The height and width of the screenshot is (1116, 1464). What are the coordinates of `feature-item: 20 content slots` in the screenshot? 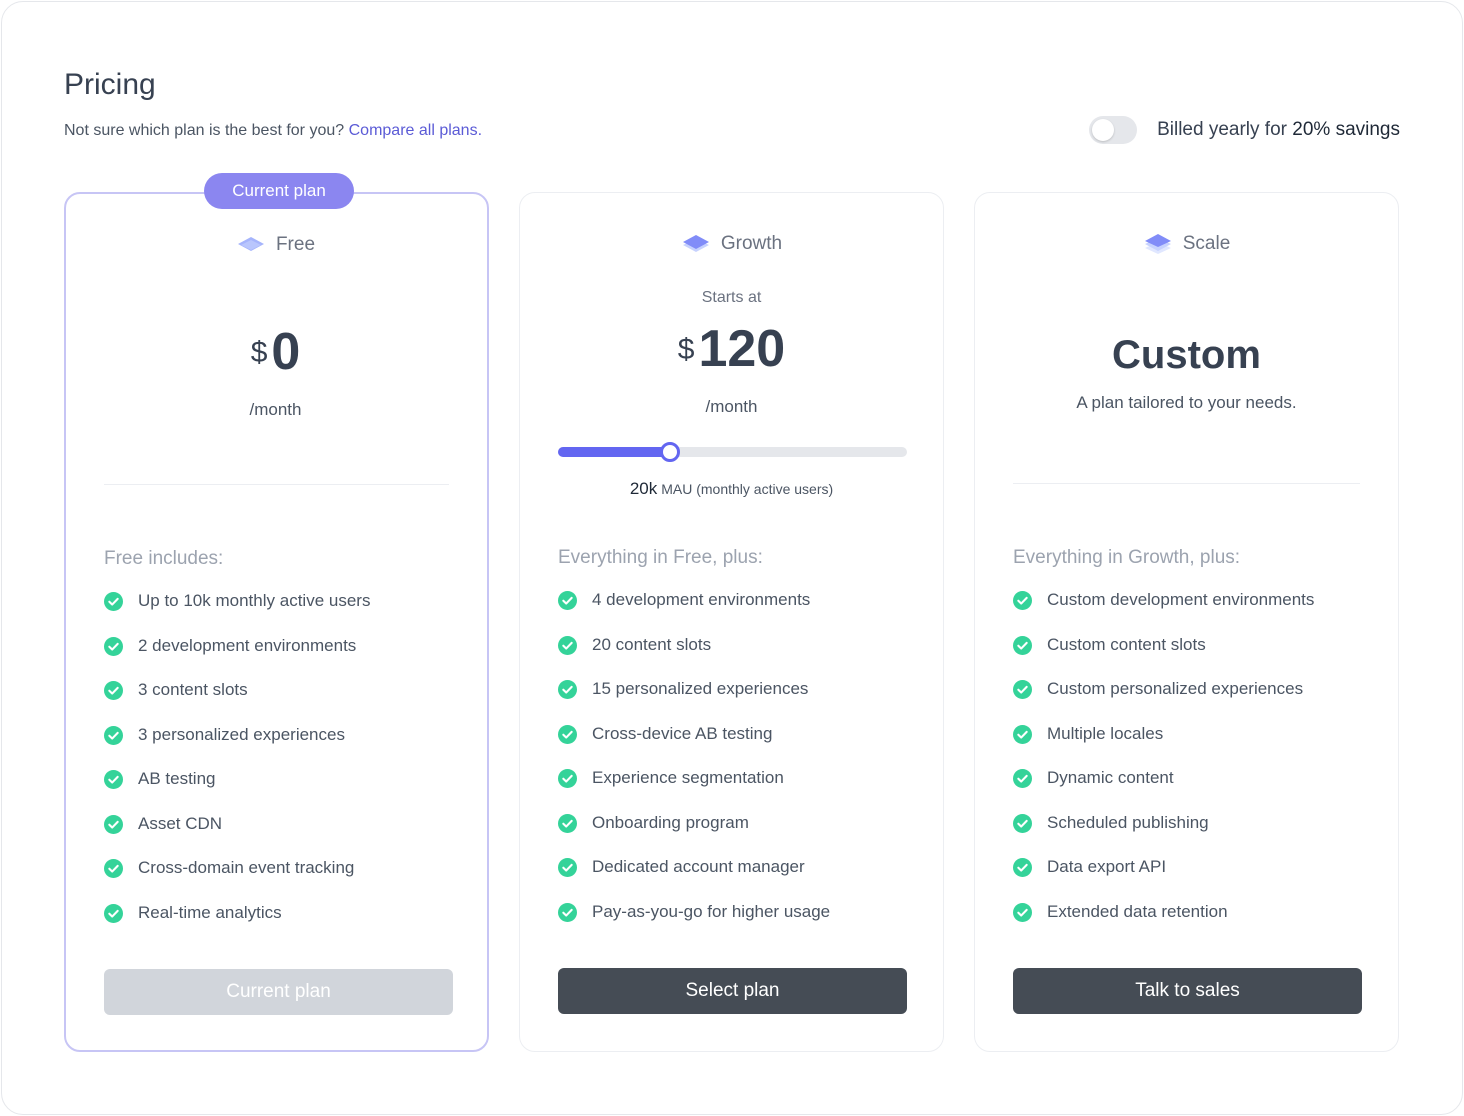 It's located at (694, 657).